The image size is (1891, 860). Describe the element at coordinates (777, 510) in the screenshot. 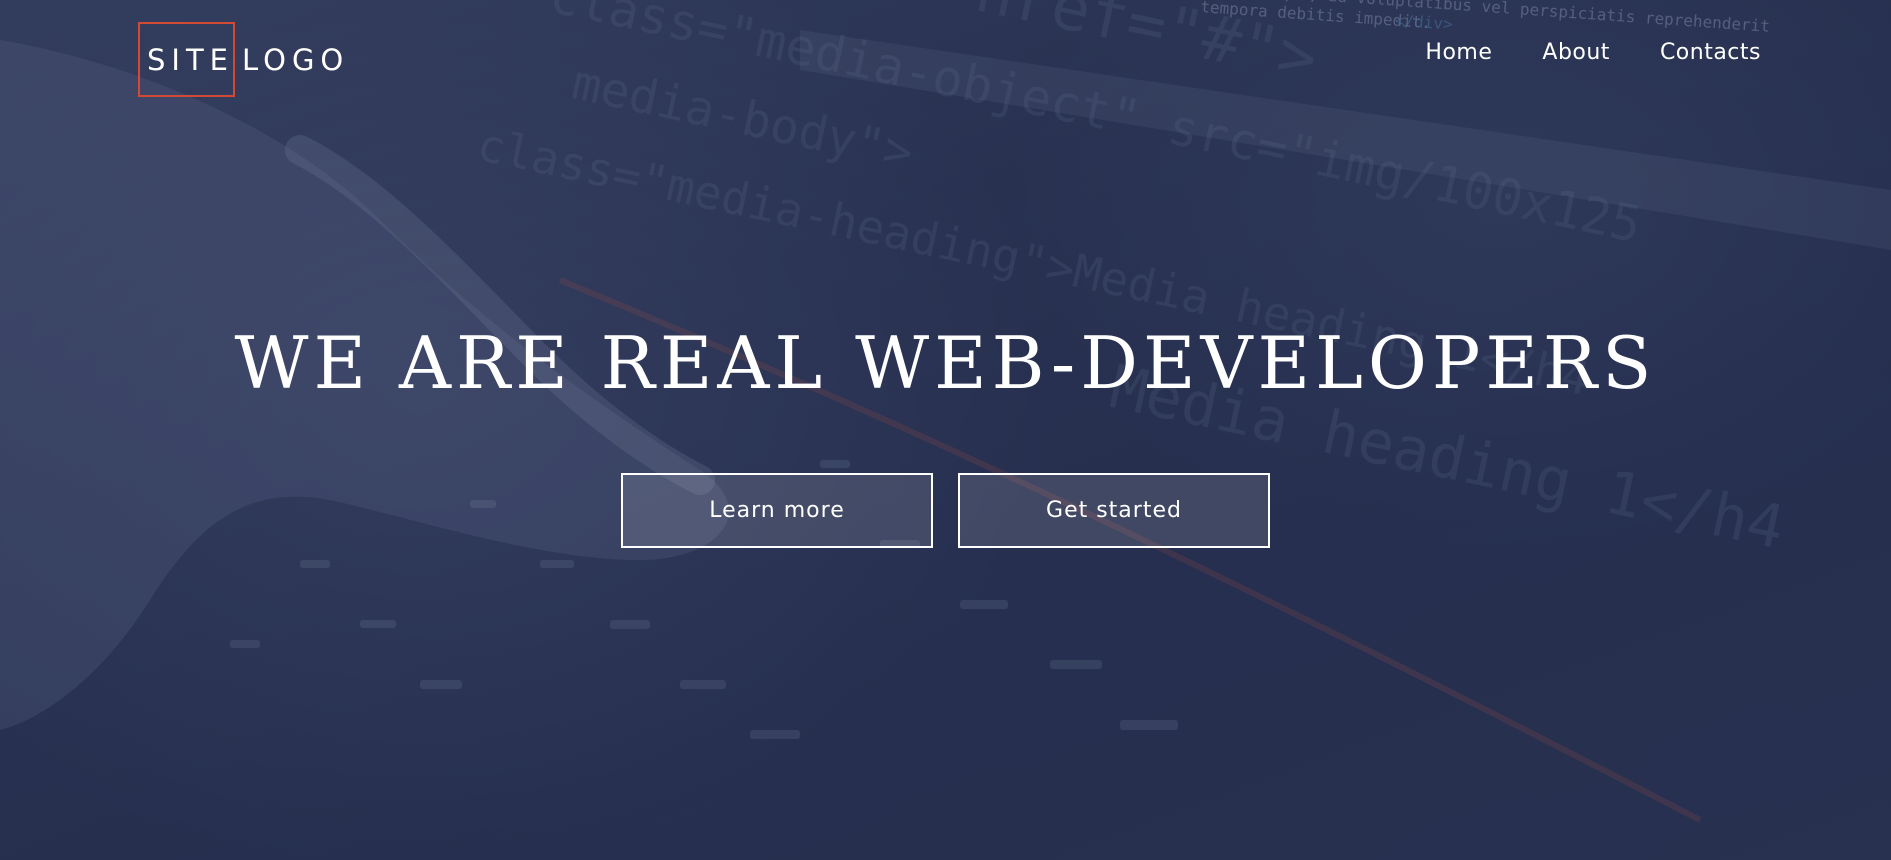

I see `learn-more-button: Learn more` at that location.